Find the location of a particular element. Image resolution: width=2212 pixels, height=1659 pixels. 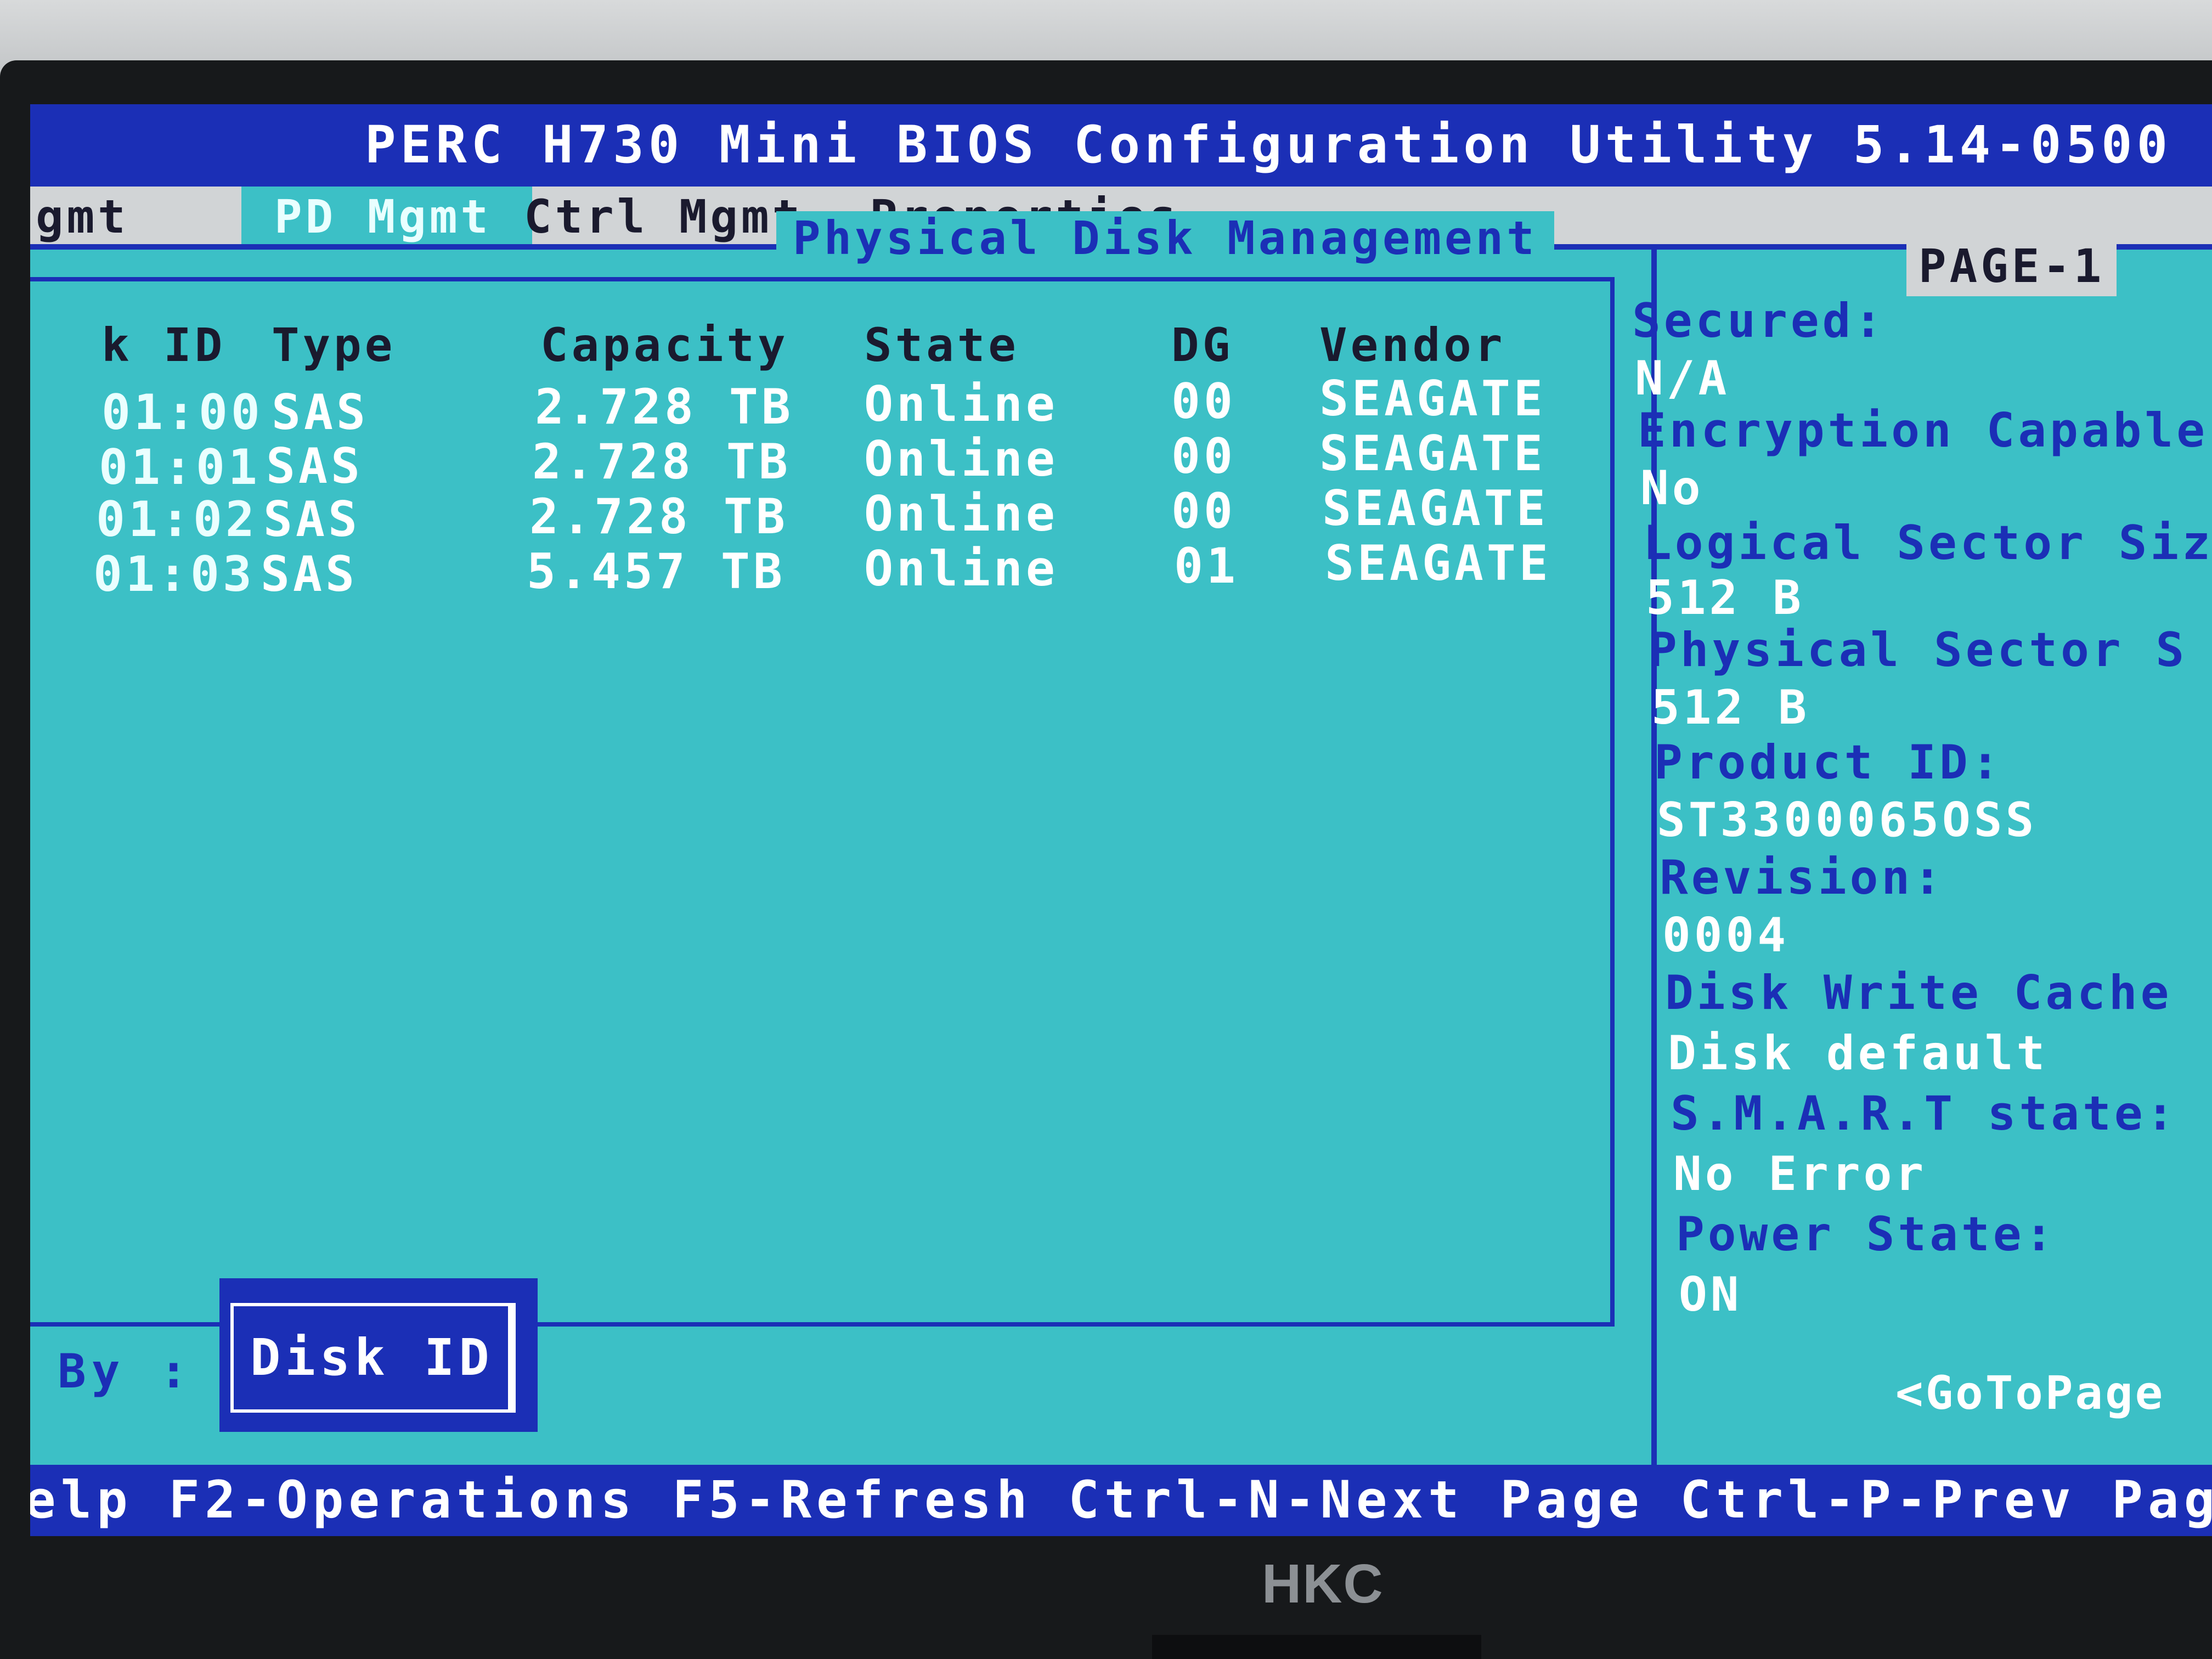

column-header-vendor: Vendor is located at coordinates (1413, 345).